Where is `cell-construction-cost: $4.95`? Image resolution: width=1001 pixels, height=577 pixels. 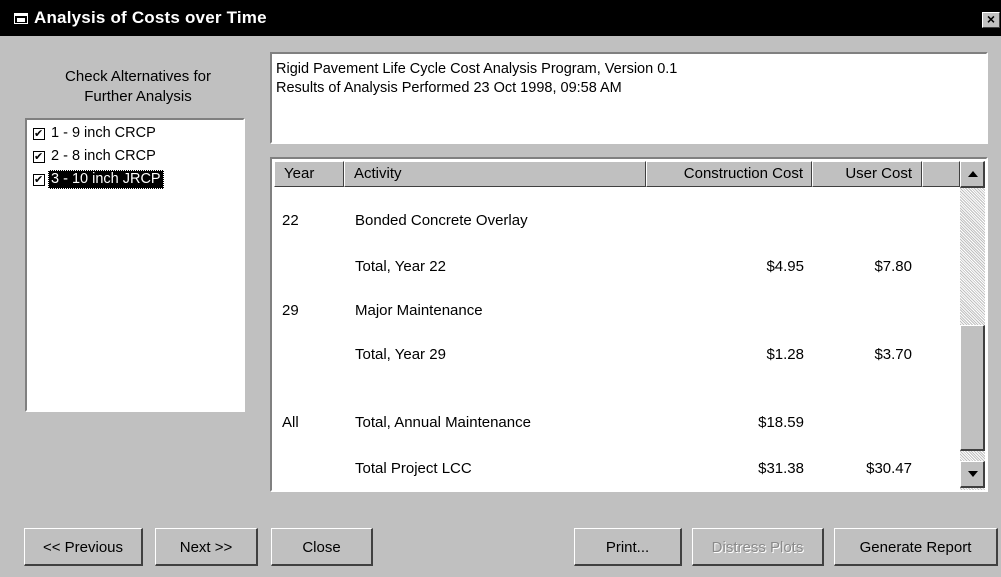
cell-construction-cost: $4.95 is located at coordinates (785, 266).